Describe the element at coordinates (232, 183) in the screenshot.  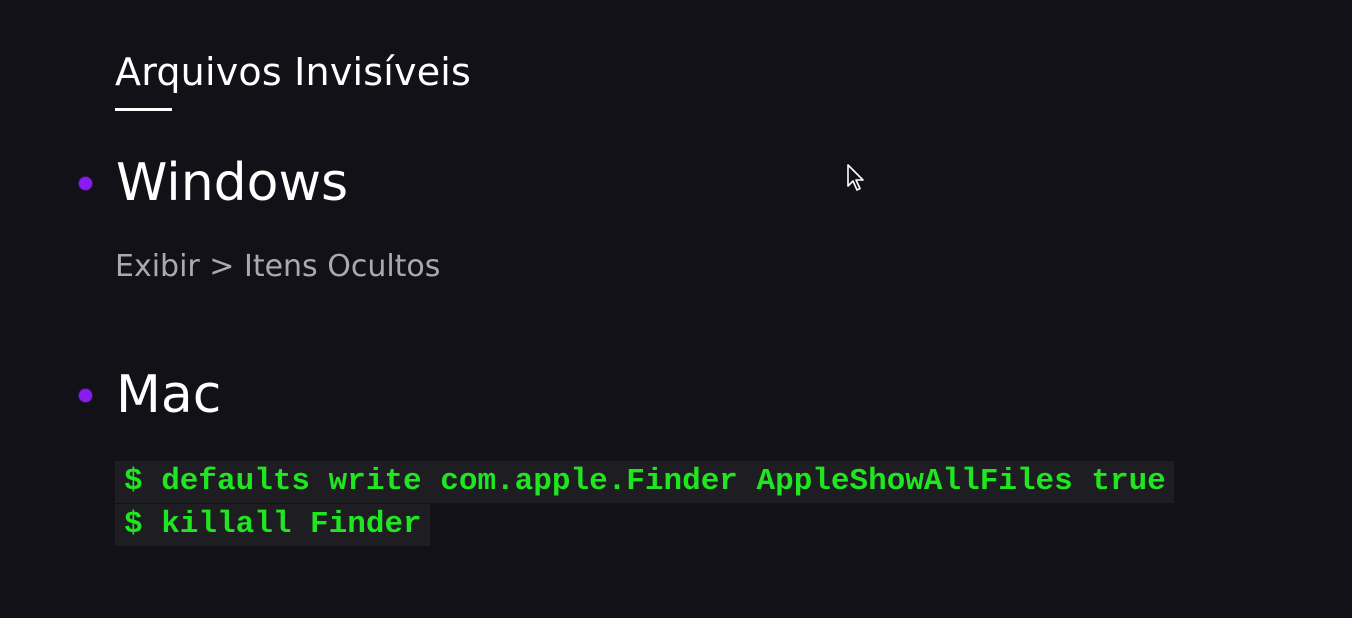
I see `section-heading-windows: Windows` at that location.